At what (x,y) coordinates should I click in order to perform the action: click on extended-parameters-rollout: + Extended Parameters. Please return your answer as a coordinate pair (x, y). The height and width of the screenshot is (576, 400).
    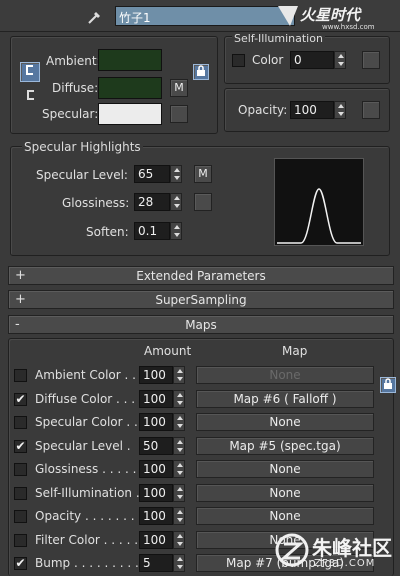
    Looking at the image, I should click on (201, 275).